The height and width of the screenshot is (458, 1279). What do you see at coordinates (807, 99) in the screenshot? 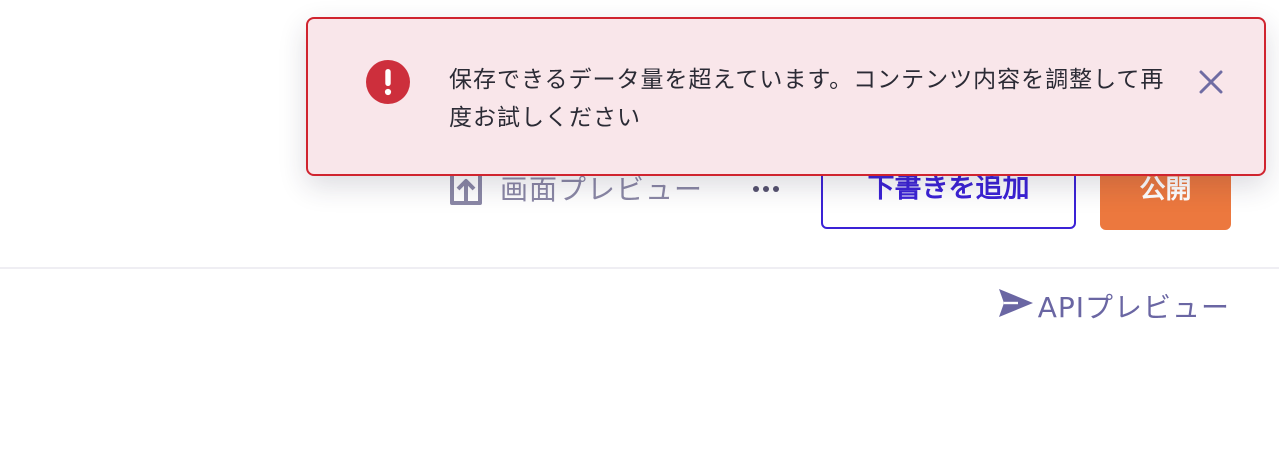
I see `toast-message: 保存できるデータ量を超えています。コンテンツ内容を調整して再度お試しください` at bounding box center [807, 99].